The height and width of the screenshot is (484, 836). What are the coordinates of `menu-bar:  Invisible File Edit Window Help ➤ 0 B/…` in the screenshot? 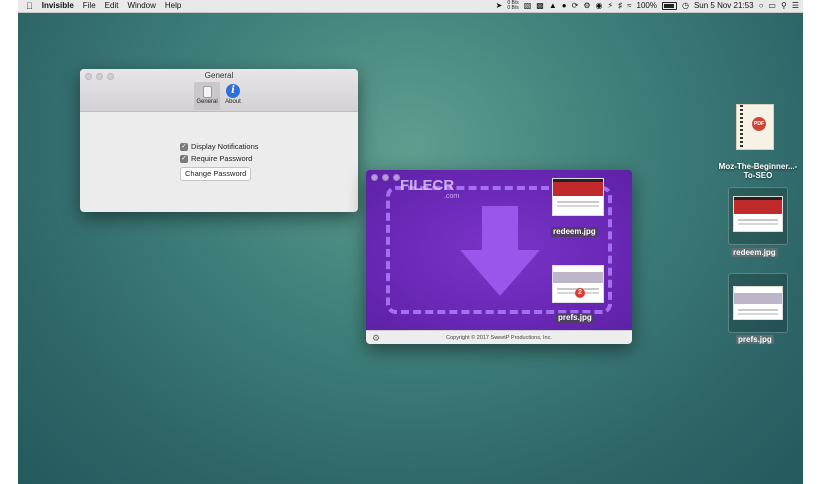 It's located at (410, 6).